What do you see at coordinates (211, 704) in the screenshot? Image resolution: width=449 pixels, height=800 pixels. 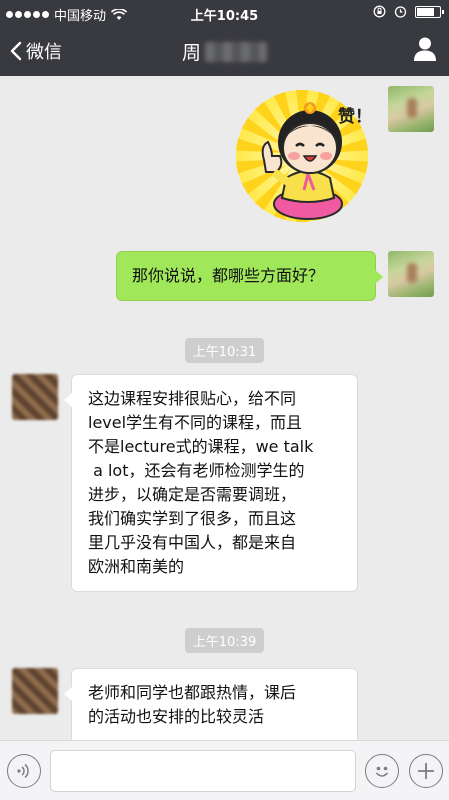 I see `contact-message-bubble: 老师和同学也都跟热情，课后 的活动也安排的比较灵活` at bounding box center [211, 704].